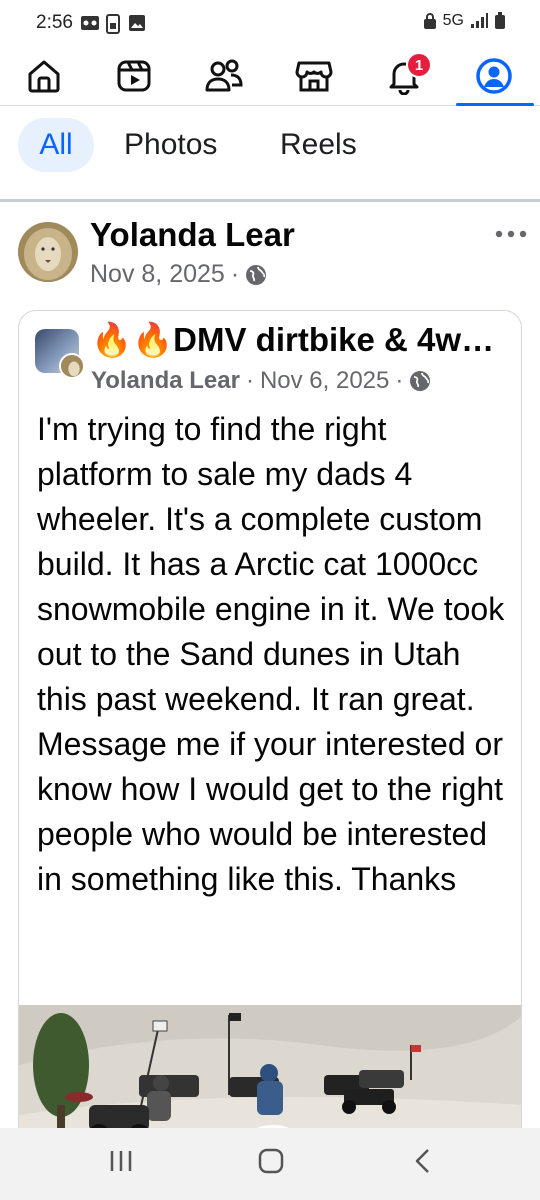 This screenshot has height=1200, width=540. What do you see at coordinates (137, 23) in the screenshot?
I see `gallery-icon` at bounding box center [137, 23].